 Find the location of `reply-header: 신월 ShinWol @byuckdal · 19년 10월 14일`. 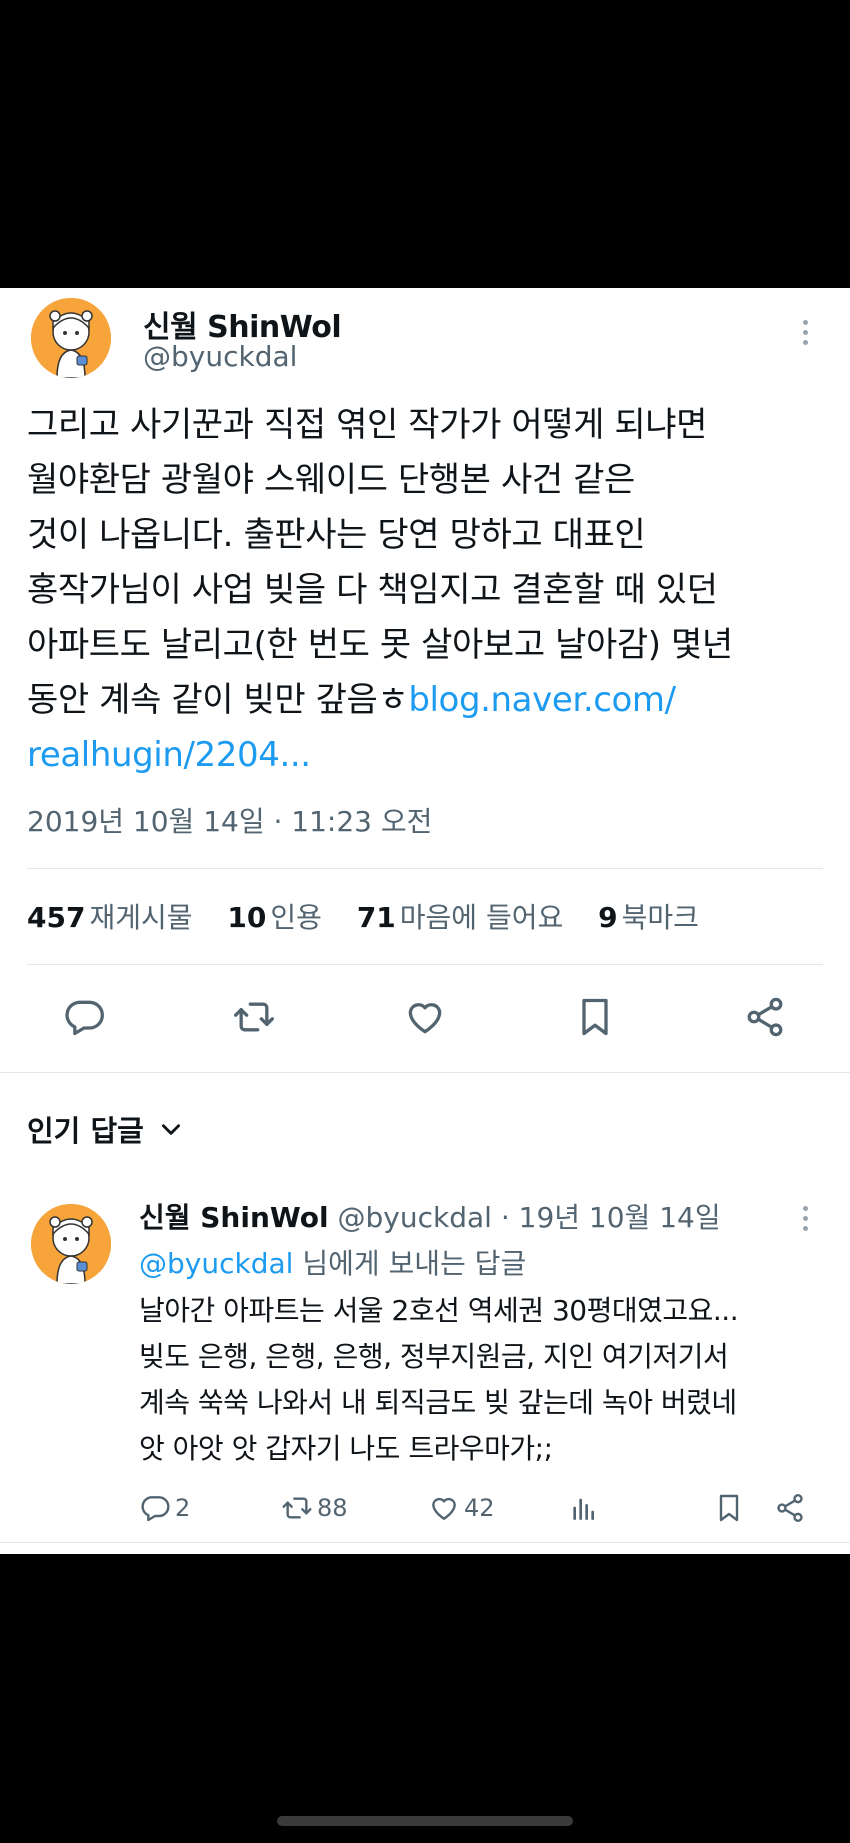

reply-header: 신월 ShinWol @byuckdal · 19년 10월 14일 is located at coordinates (430, 1216).